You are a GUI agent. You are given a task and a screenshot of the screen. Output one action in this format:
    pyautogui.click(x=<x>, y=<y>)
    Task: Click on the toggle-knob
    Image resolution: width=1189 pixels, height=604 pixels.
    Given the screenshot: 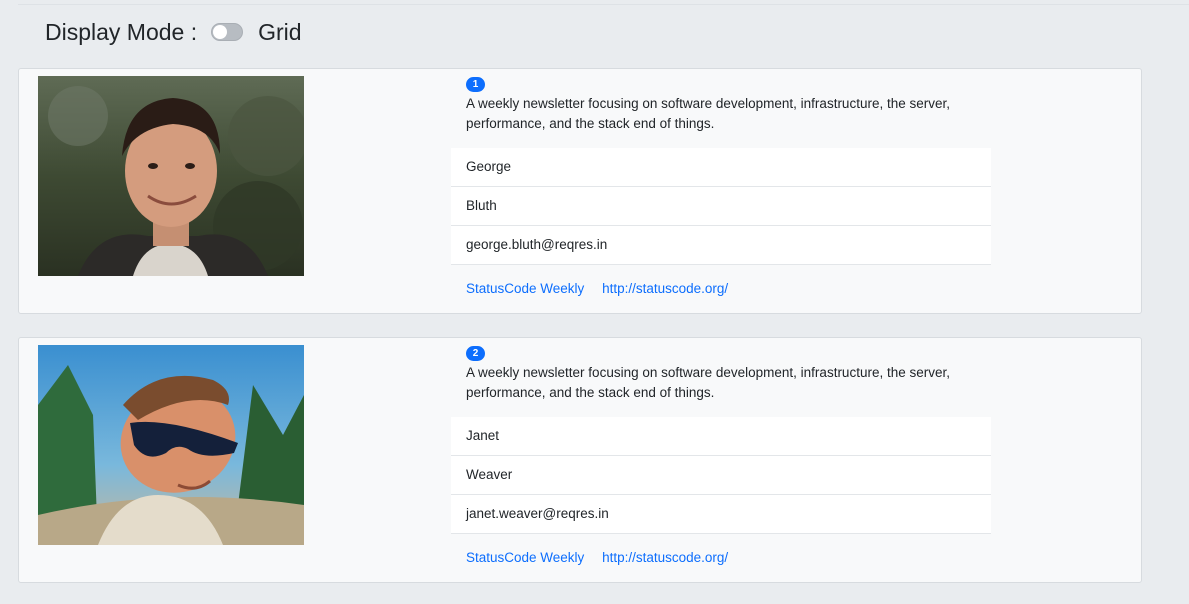 What is the action you would take?
    pyautogui.click(x=220, y=32)
    